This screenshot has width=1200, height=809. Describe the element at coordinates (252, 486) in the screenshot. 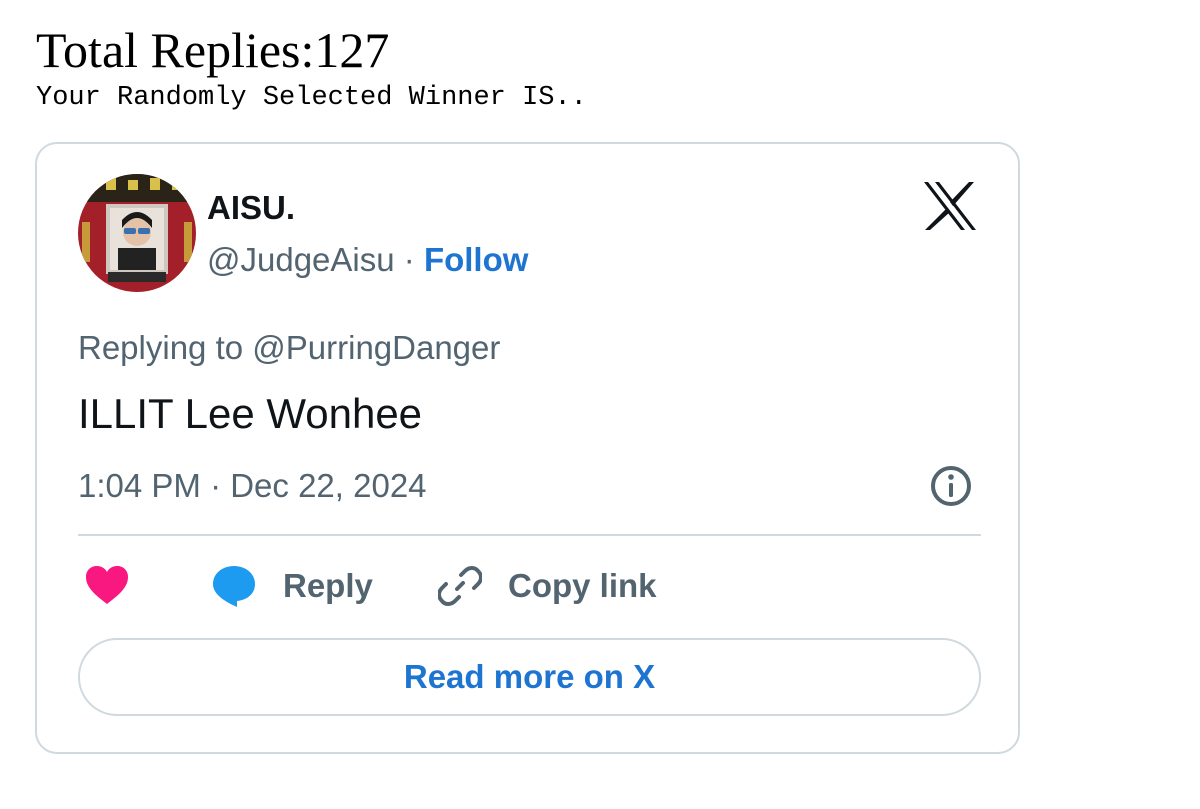

I see `tweet-timestamp: 1:04 PM · Dec 22, 2024` at that location.